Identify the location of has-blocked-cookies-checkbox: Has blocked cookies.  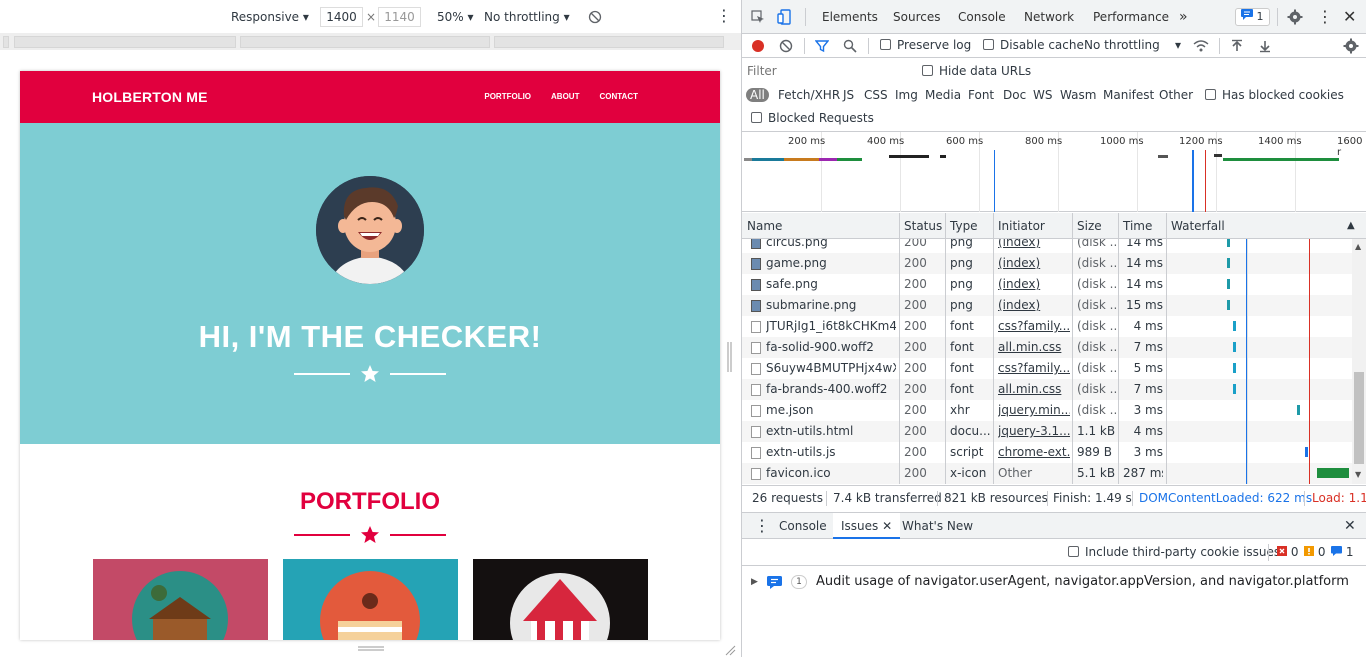
(1274, 95).